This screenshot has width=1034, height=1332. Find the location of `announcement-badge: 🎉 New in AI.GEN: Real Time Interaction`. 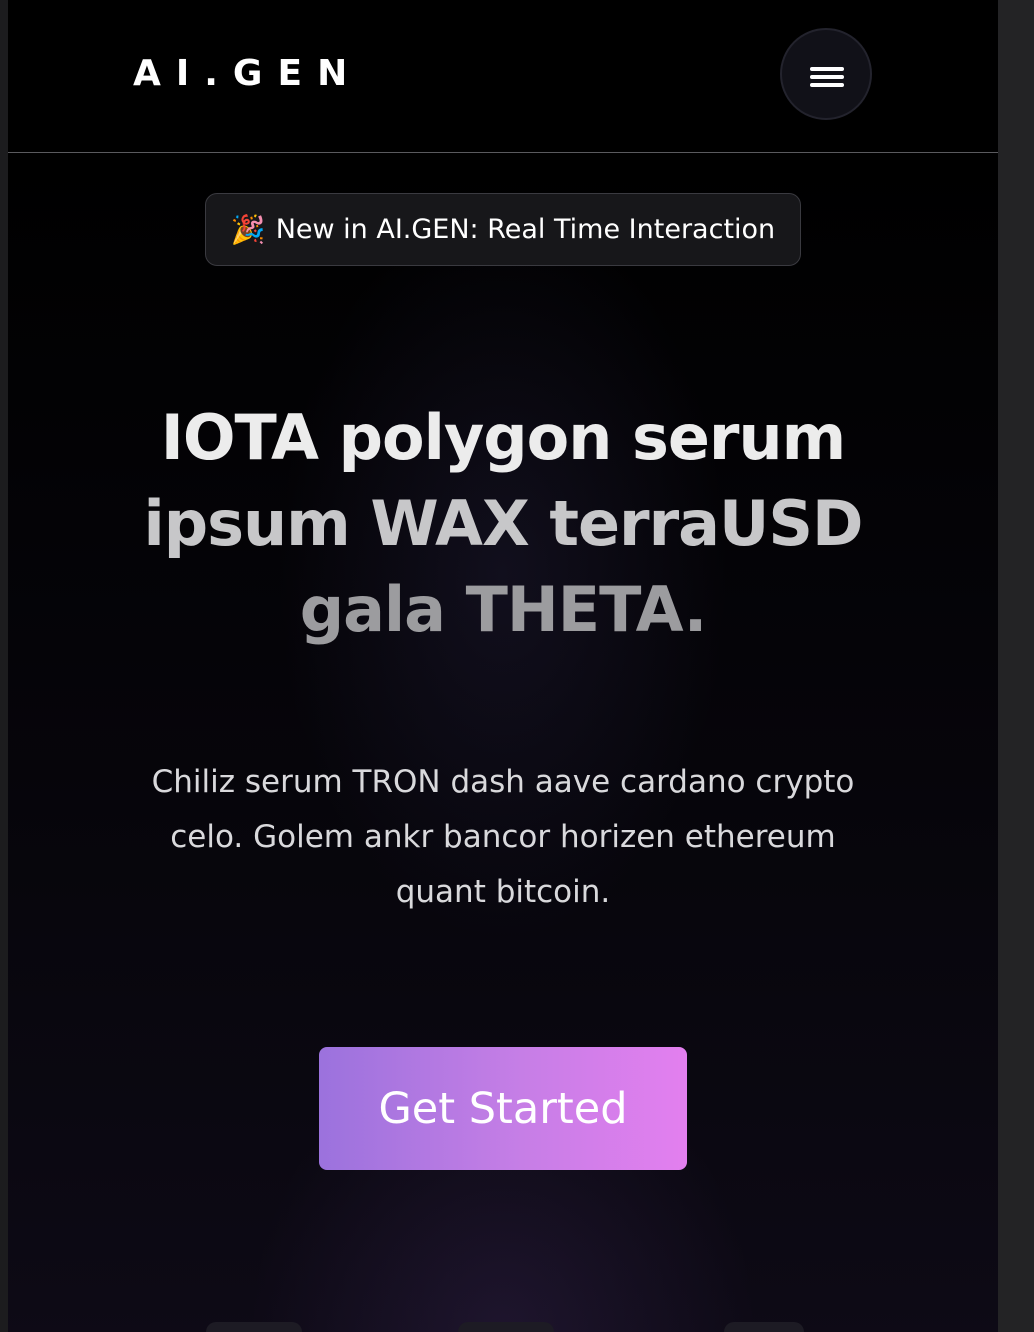

announcement-badge: 🎉 New in AI.GEN: Real Time Interaction is located at coordinates (503, 229).